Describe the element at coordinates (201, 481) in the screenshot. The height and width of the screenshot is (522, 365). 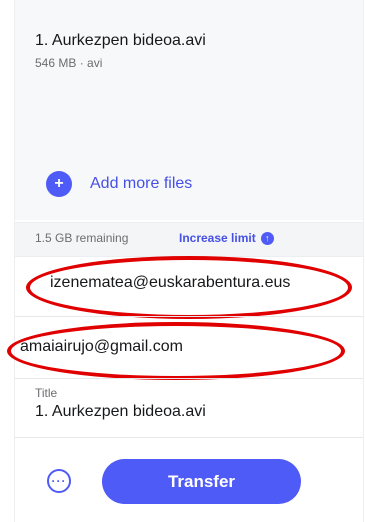
I see `transfer-button: Transfer` at that location.